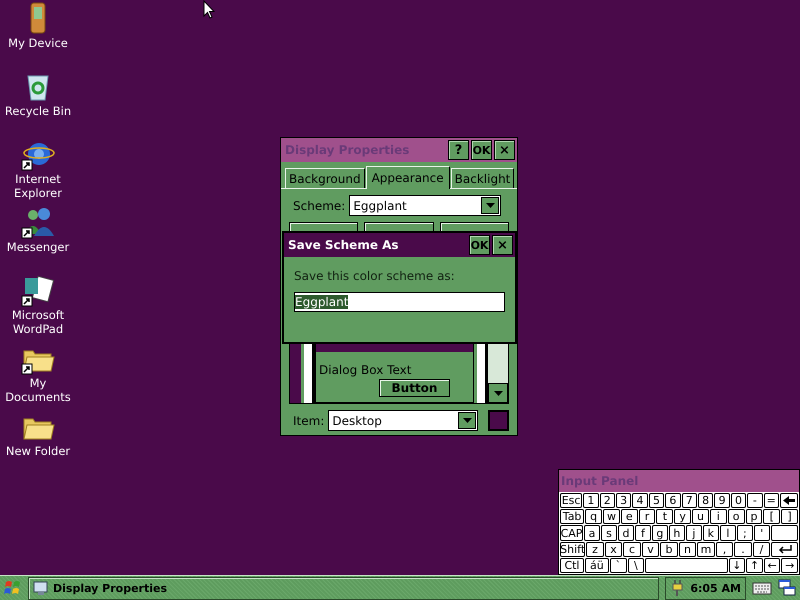 The height and width of the screenshot is (600, 800). I want to click on keyboard-key: o, so click(736, 516).